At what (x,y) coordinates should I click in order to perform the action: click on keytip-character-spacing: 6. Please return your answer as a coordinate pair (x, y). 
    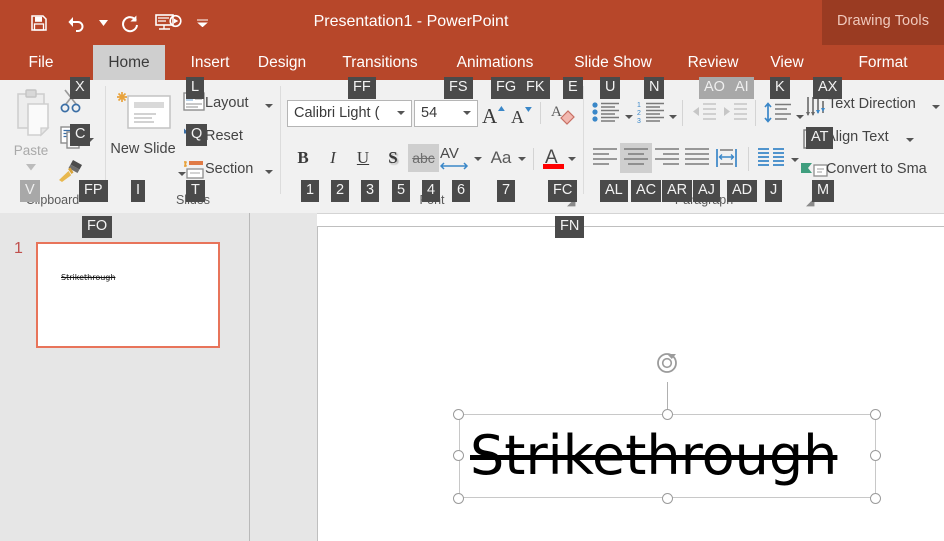
    Looking at the image, I should click on (461, 191).